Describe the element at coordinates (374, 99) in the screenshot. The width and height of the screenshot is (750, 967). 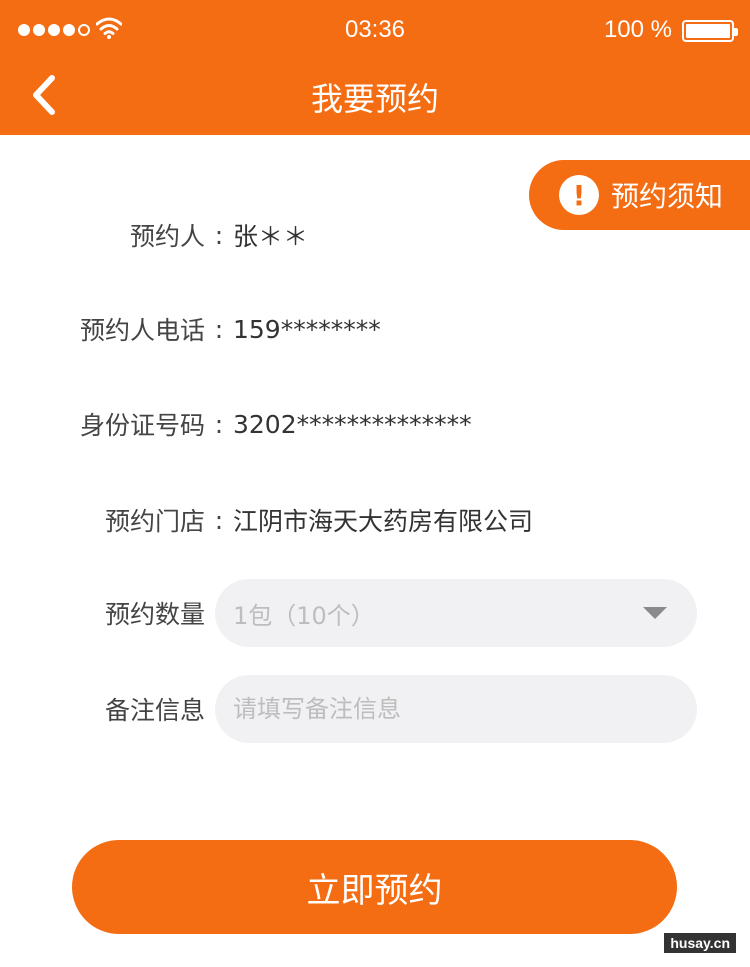
I see `page-title: 我要预约` at that location.